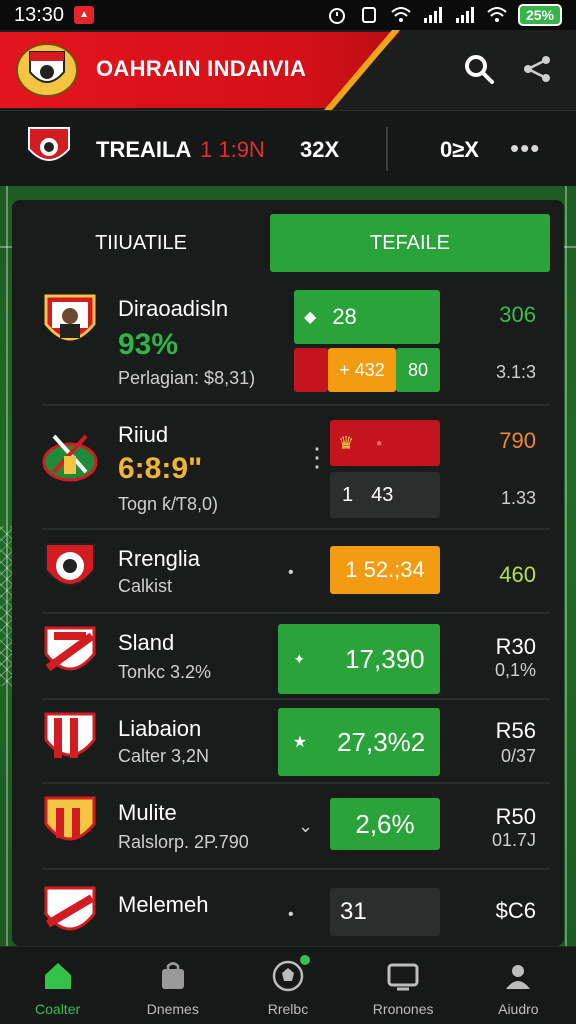  I want to click on team-name: Sland, so click(146, 642).